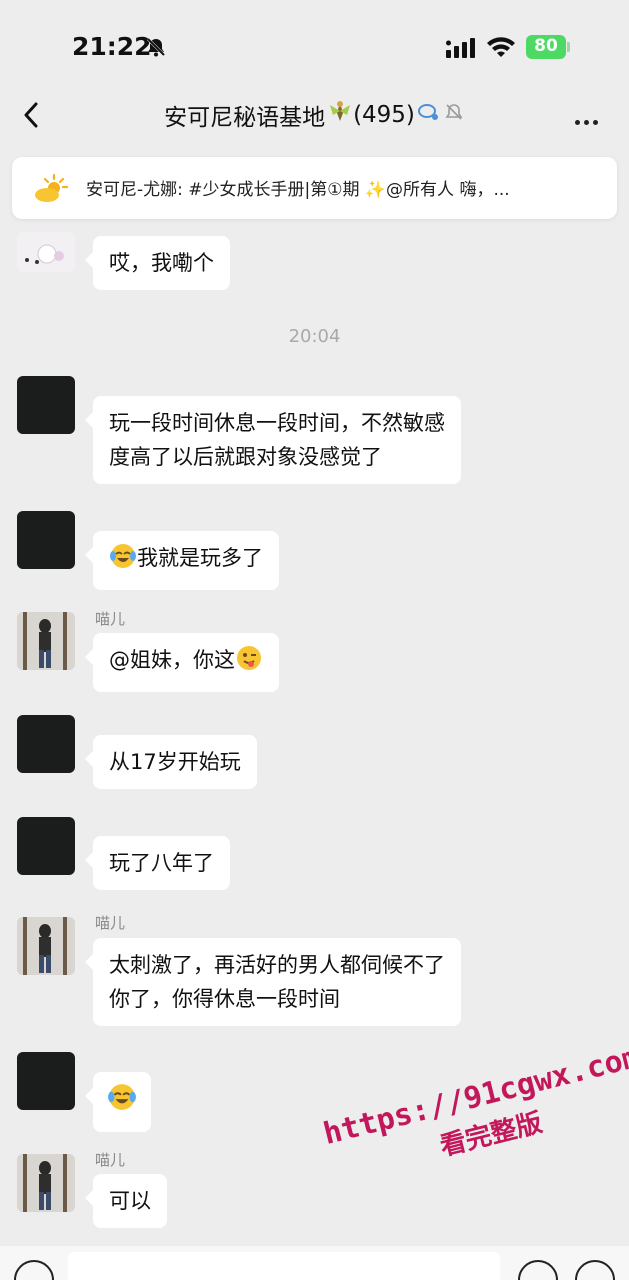 The height and width of the screenshot is (1280, 629). I want to click on status-bar: 21:22 80, so click(314, 45).